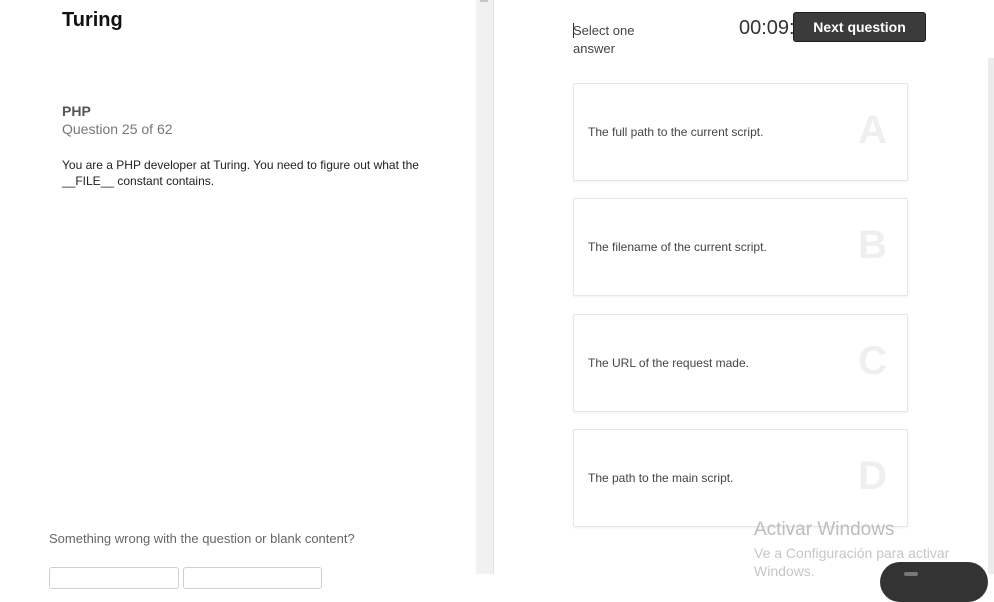 Image resolution: width=994 pixels, height=602 pixels. I want to click on answer-option-d: The path to the main script. D, so click(740, 478).